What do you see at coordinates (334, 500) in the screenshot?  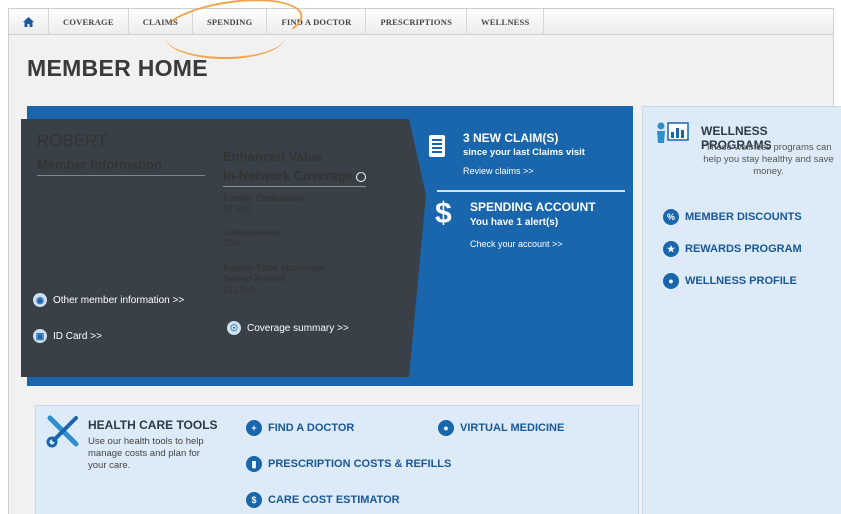 I see `care-cost-label: CARE COST ESTIMATOR` at bounding box center [334, 500].